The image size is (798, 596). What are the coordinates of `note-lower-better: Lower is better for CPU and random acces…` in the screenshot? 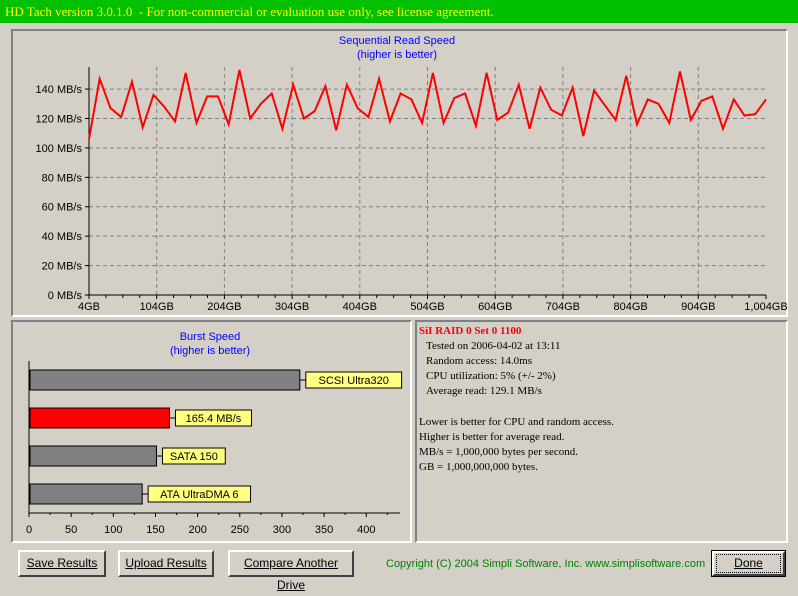 It's located at (516, 422).